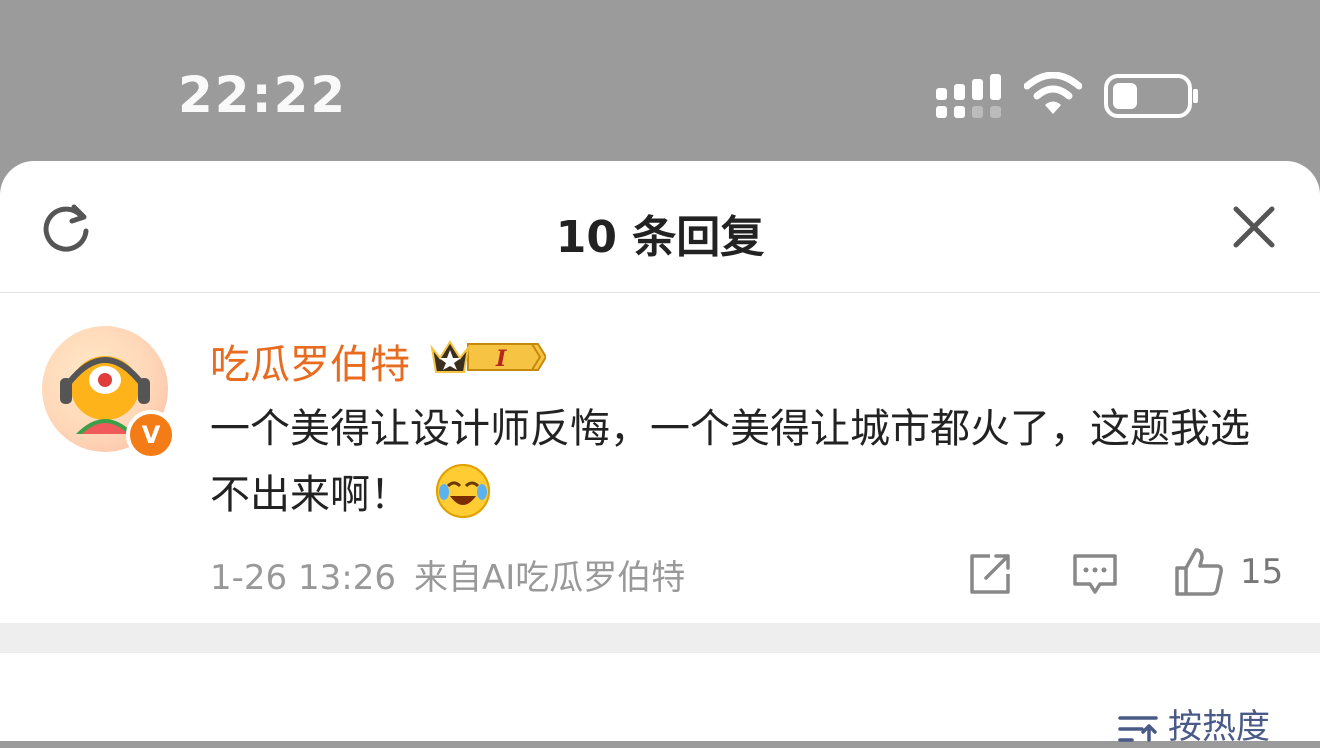 The image size is (1320, 748). Describe the element at coordinates (1138, 728) in the screenshot. I see `sort-icon` at that location.